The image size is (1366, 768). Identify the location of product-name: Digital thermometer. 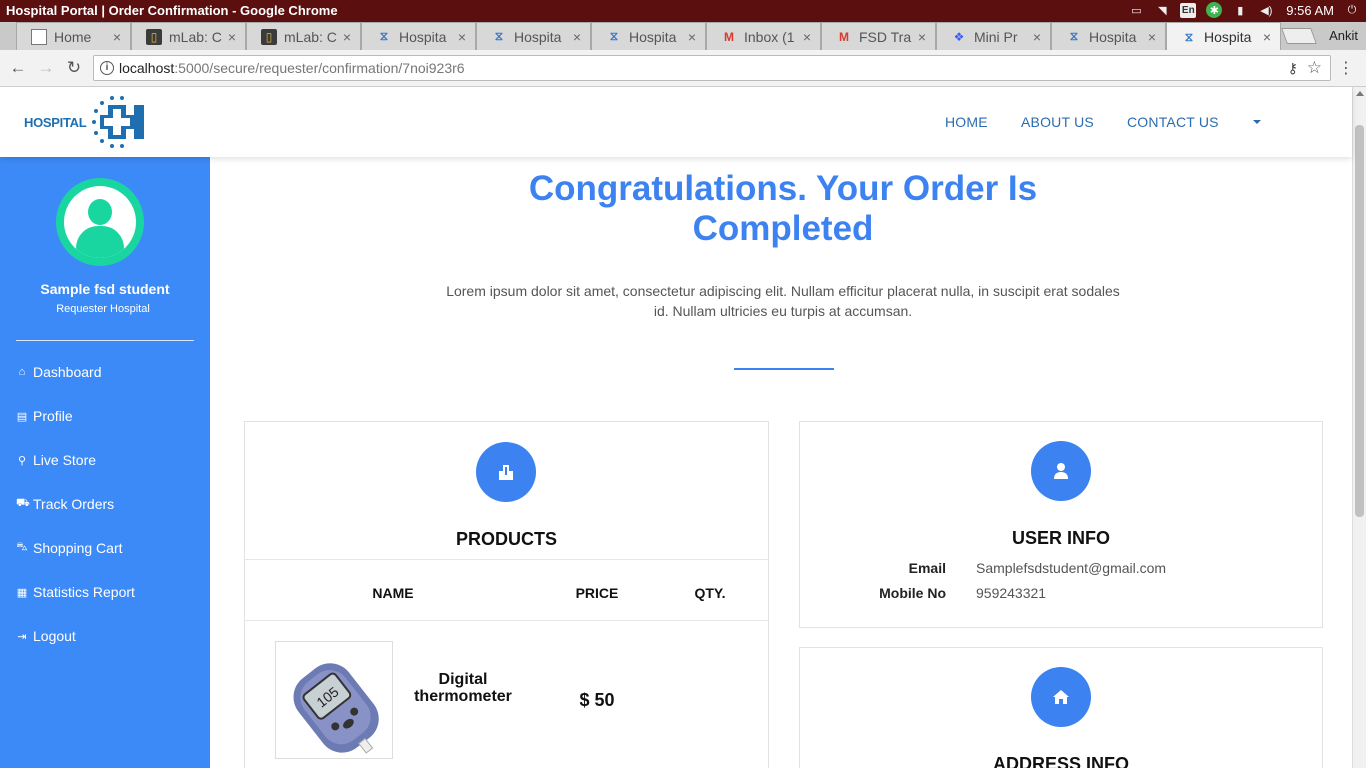
(463, 688).